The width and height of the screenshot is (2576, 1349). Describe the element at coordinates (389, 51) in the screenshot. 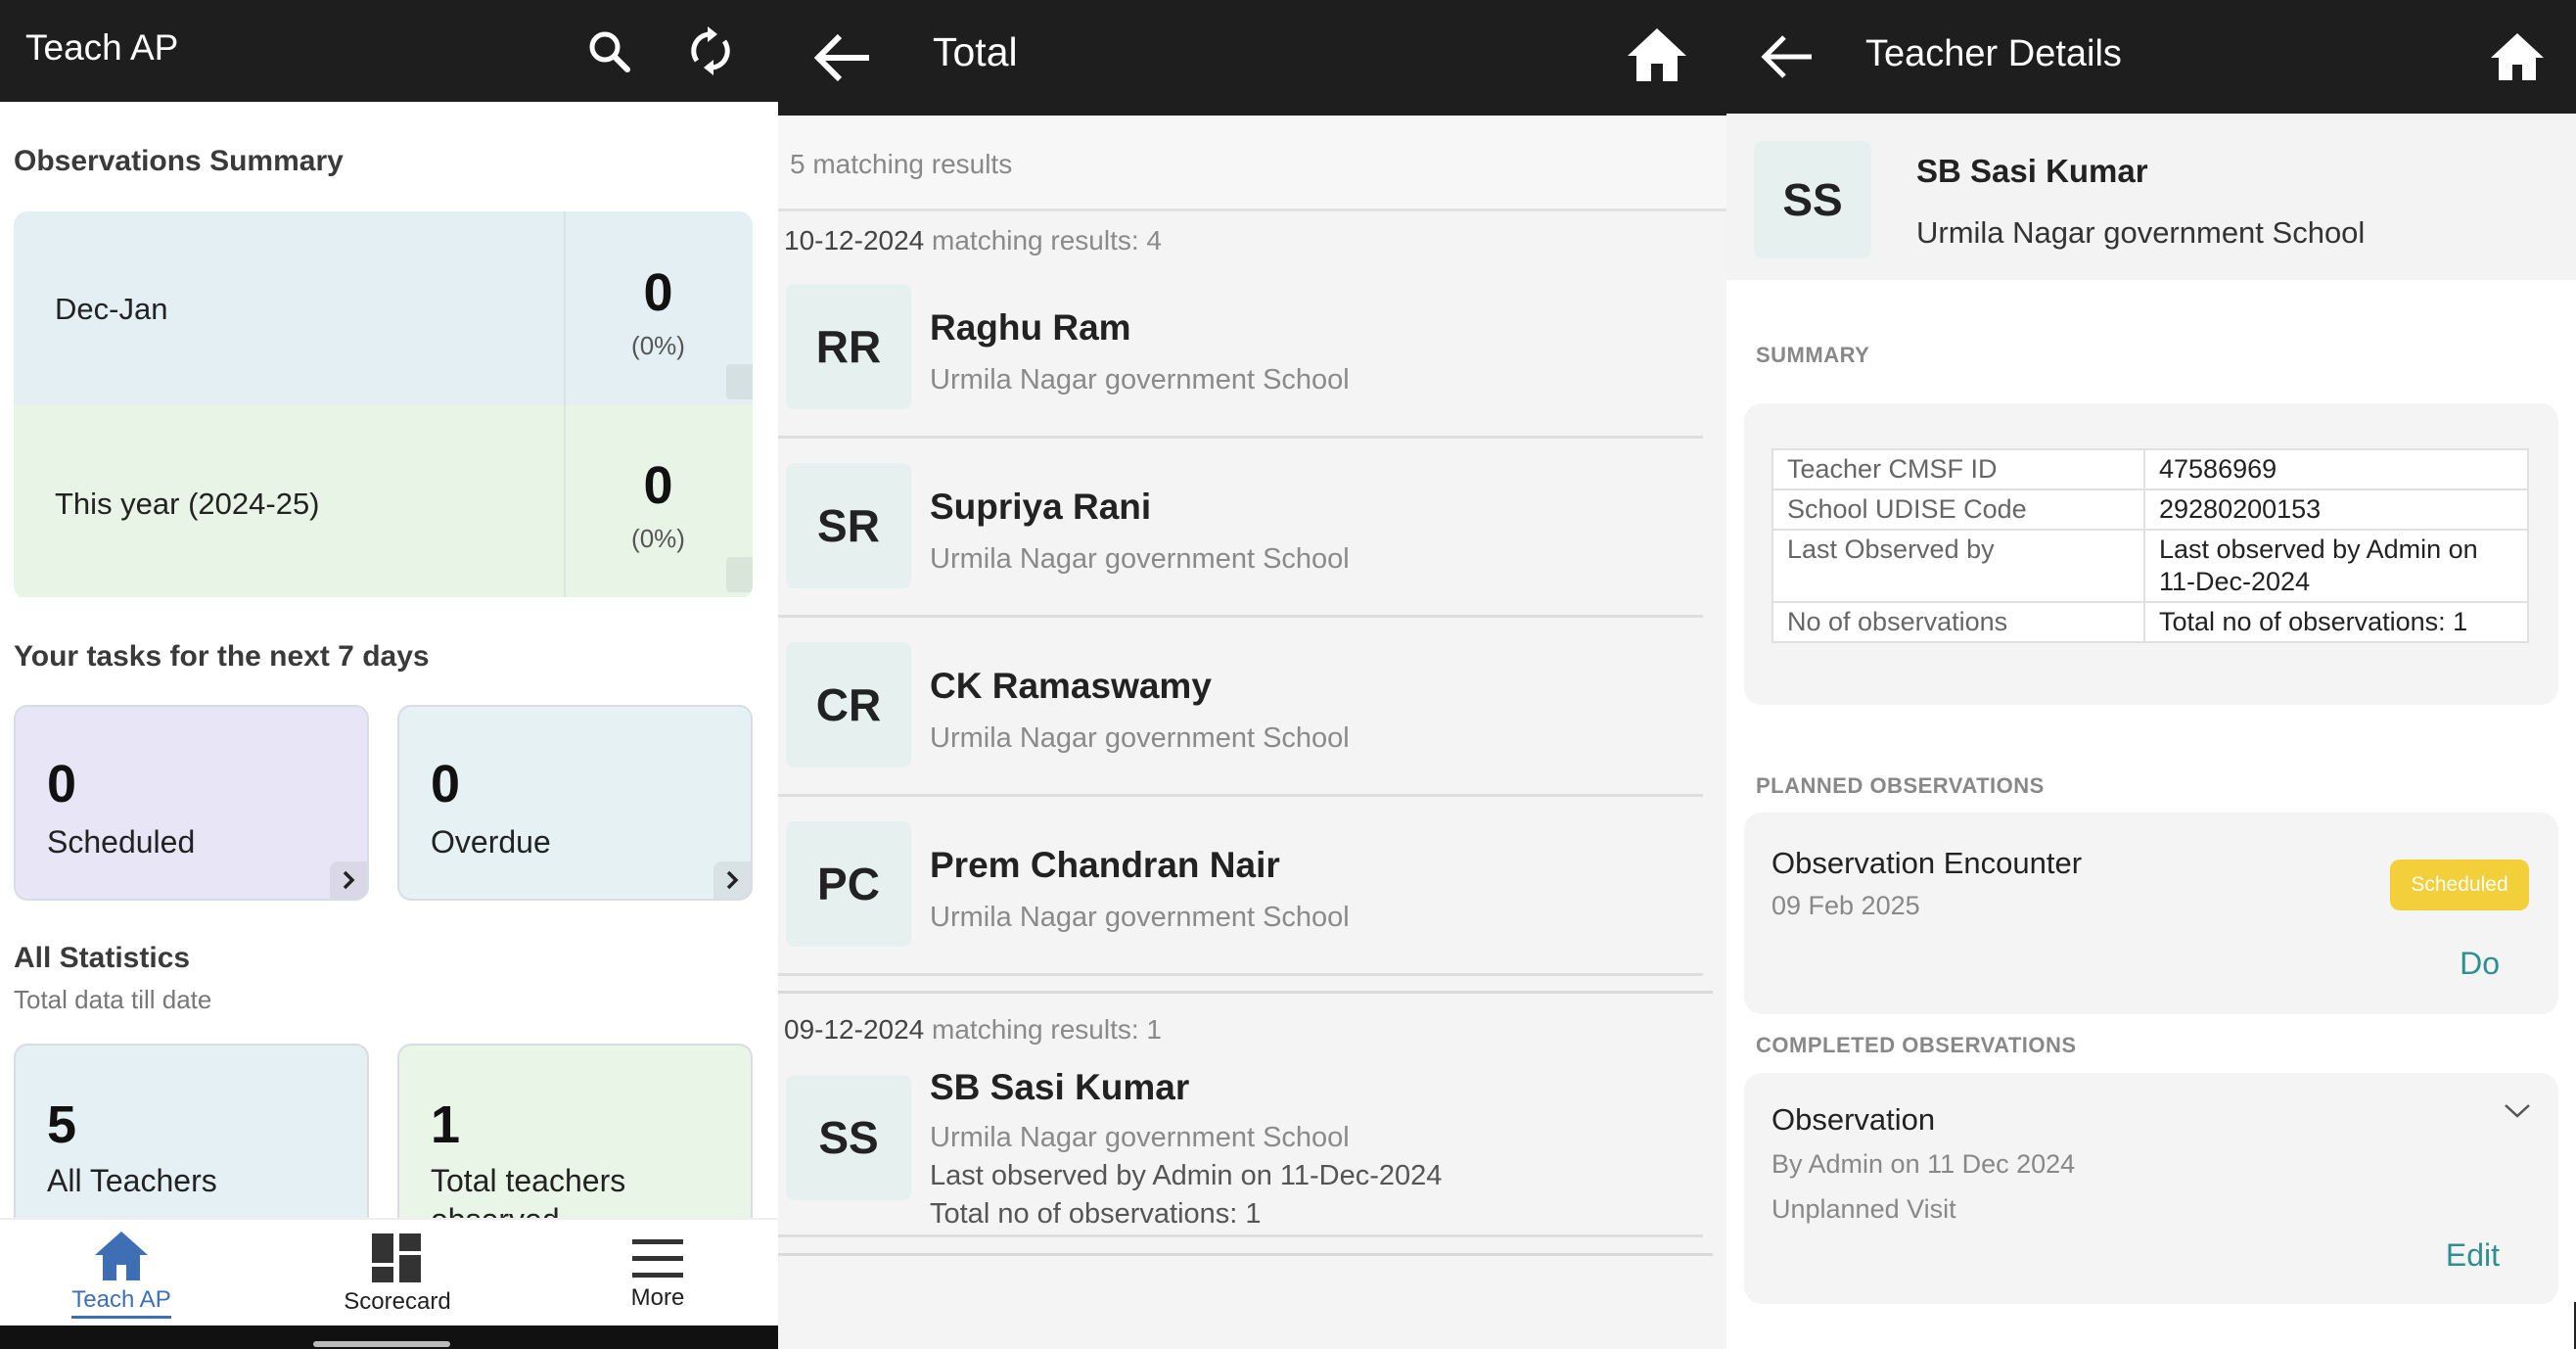

I see `app-bar: Teach AP` at that location.